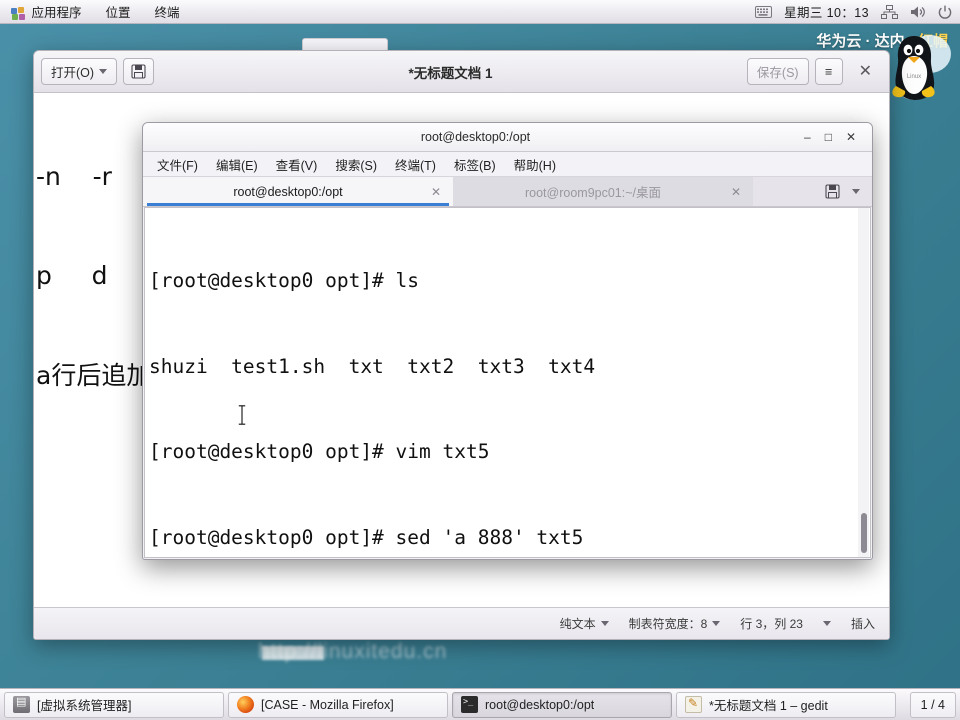 This screenshot has height=720, width=960. Describe the element at coordinates (540, 704) in the screenshot. I see `taskbar-item-label: root@desktop0:/opt` at that location.